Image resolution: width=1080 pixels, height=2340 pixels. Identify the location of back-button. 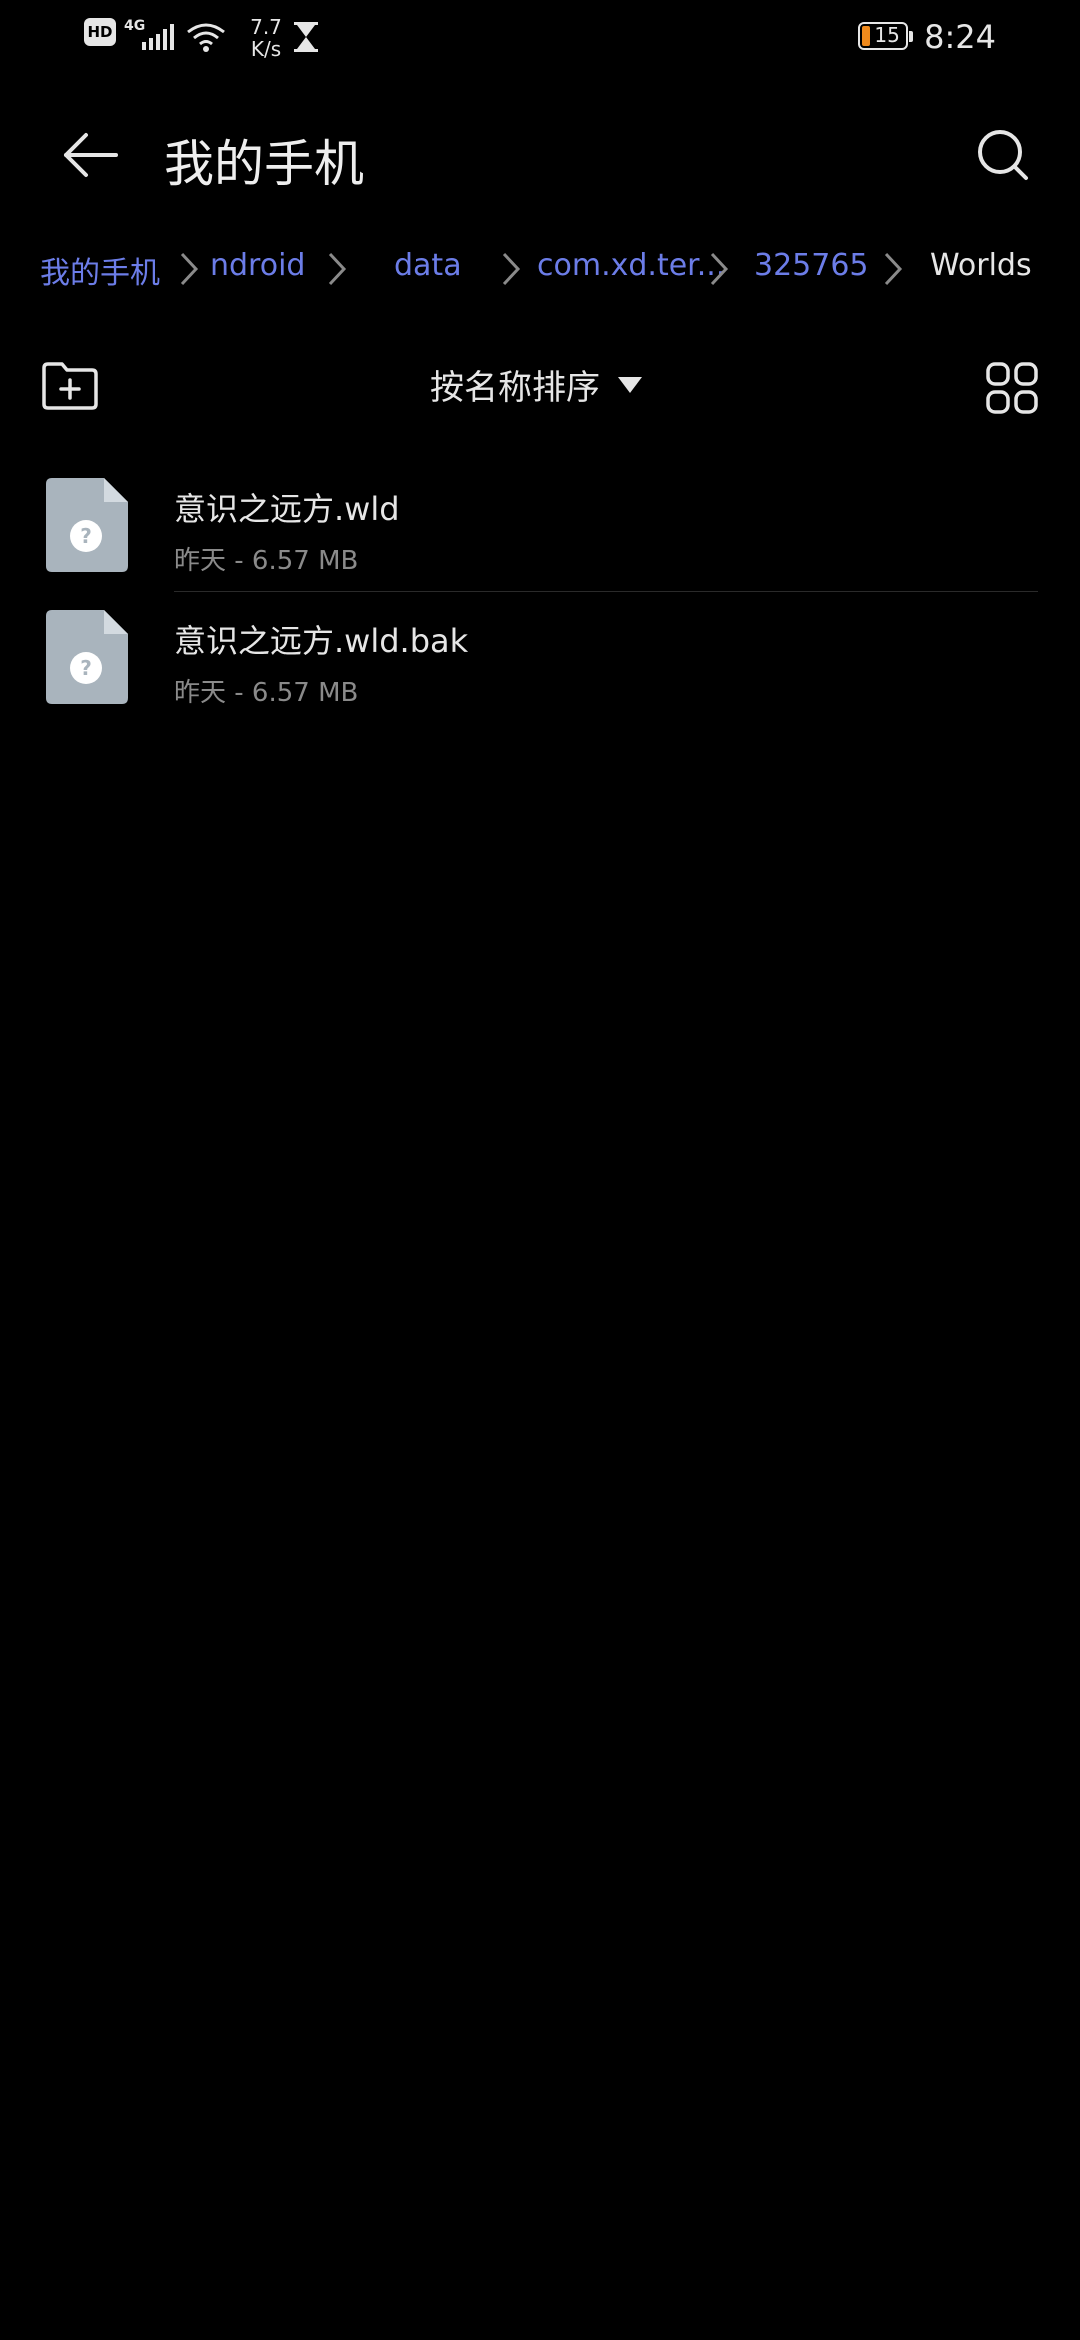
(91, 155).